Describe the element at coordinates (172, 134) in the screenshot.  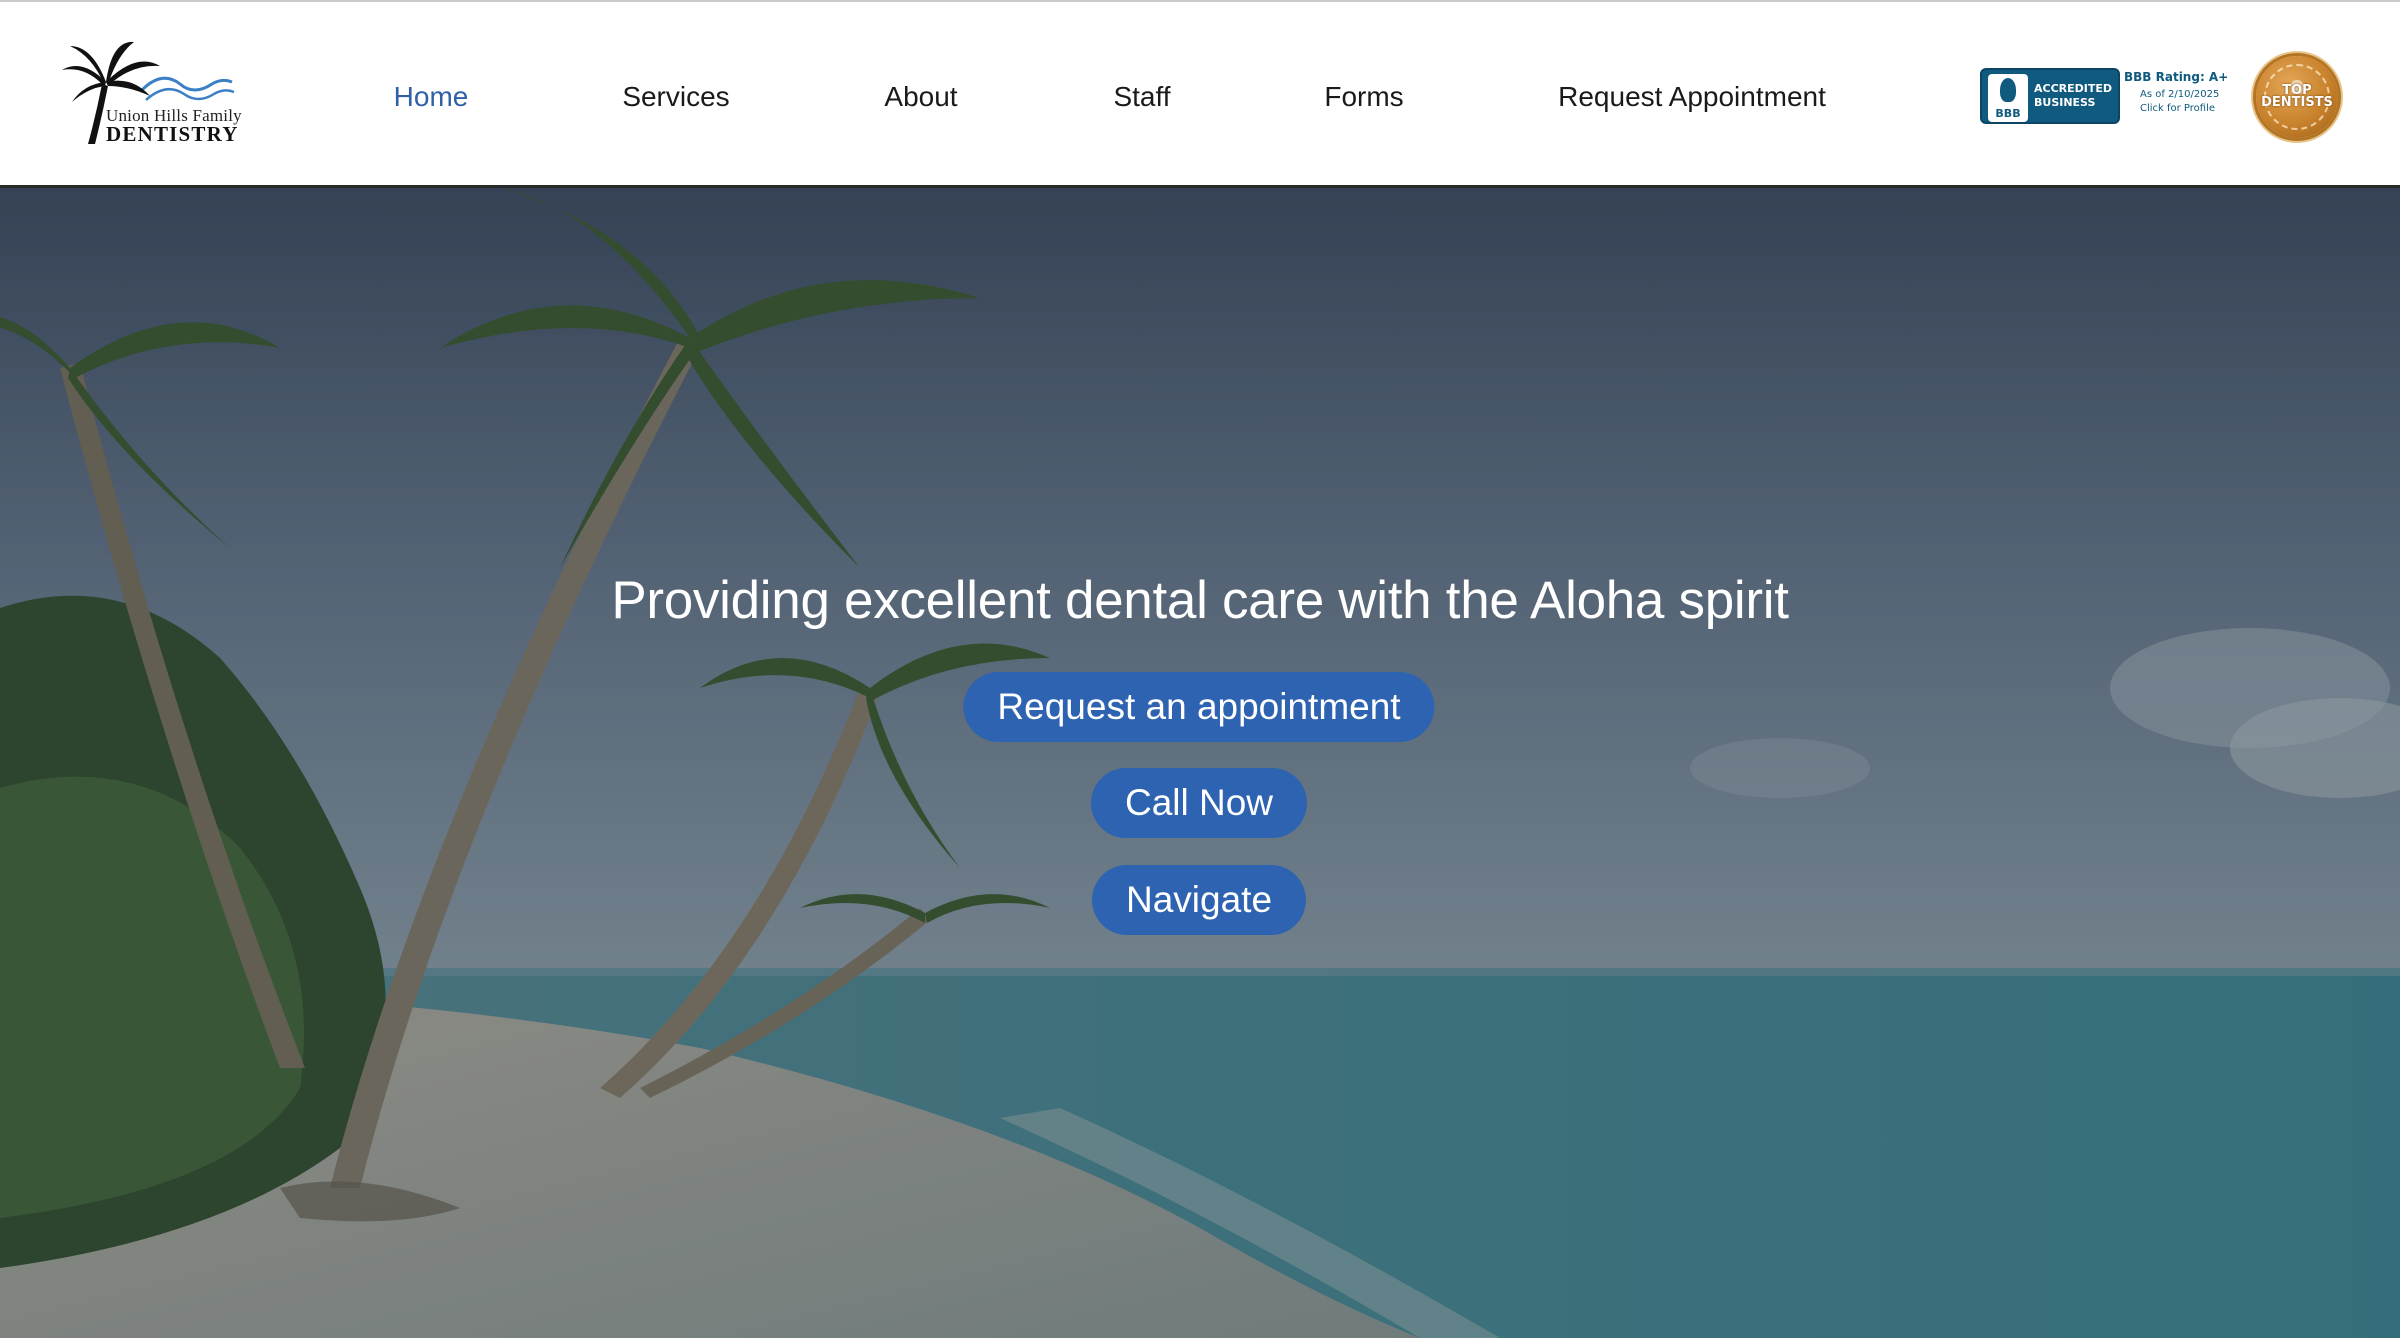
I see `logo-text-bottom: DENTISTRY` at that location.